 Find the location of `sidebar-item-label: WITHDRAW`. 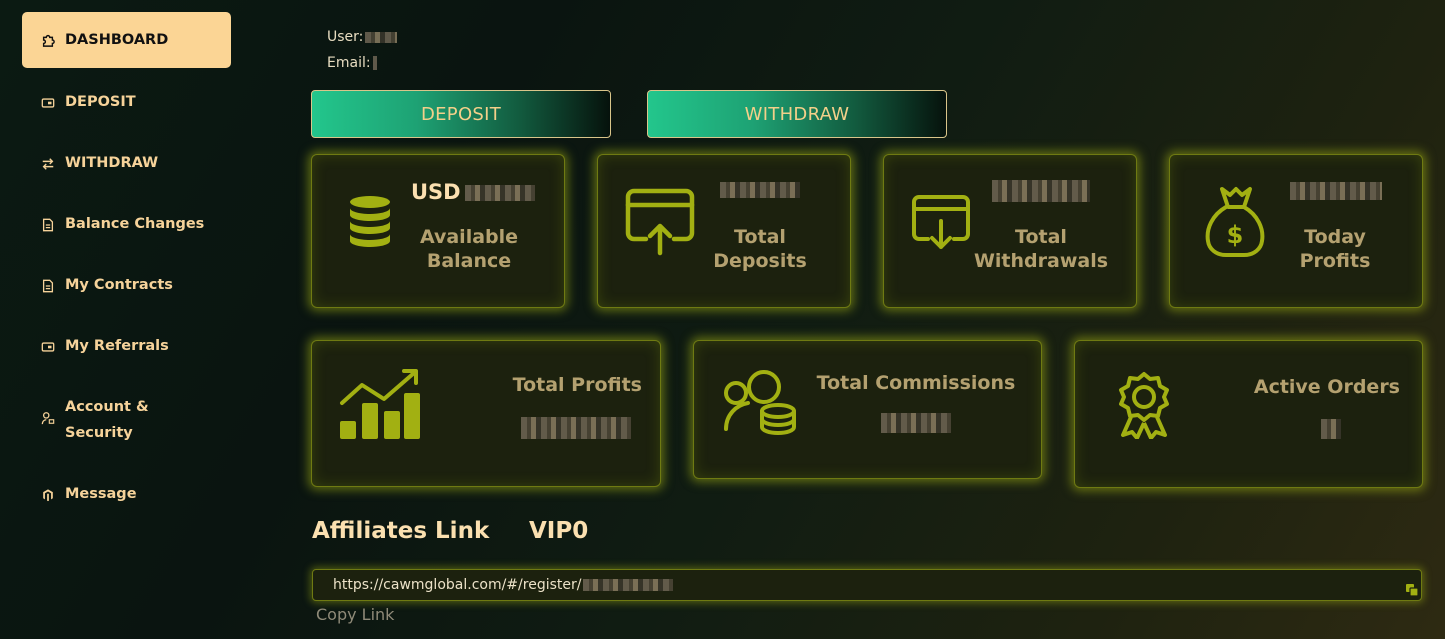

sidebar-item-label: WITHDRAW is located at coordinates (112, 163).